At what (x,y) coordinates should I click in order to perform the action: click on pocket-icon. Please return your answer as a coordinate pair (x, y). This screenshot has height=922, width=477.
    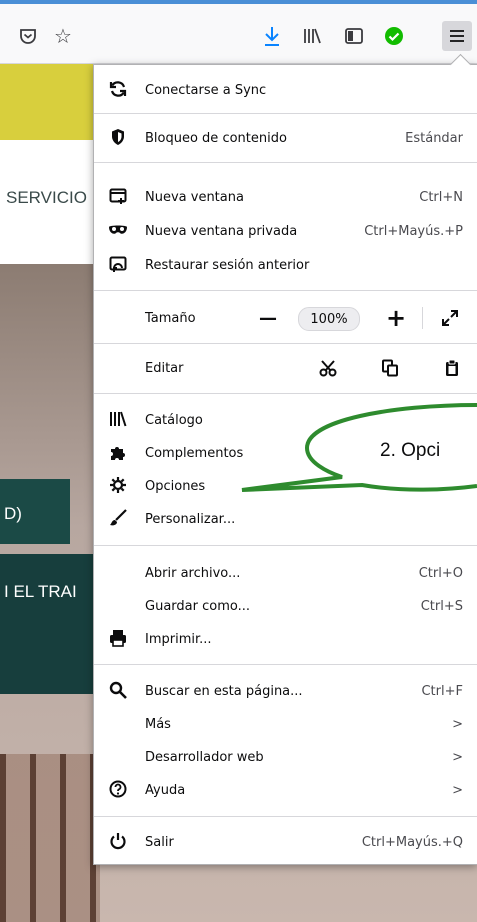
    Looking at the image, I should click on (28, 36).